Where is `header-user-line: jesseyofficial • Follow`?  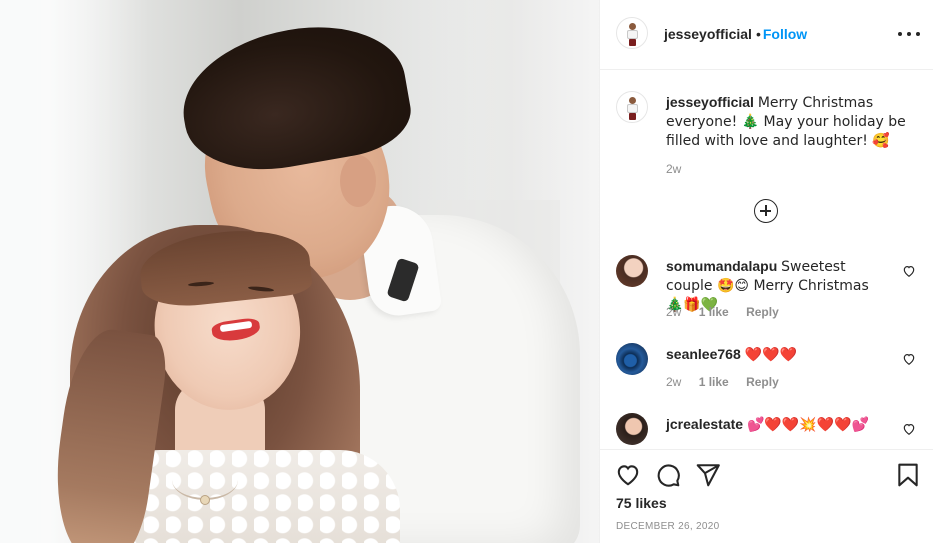 header-user-line: jesseyofficial • Follow is located at coordinates (735, 34).